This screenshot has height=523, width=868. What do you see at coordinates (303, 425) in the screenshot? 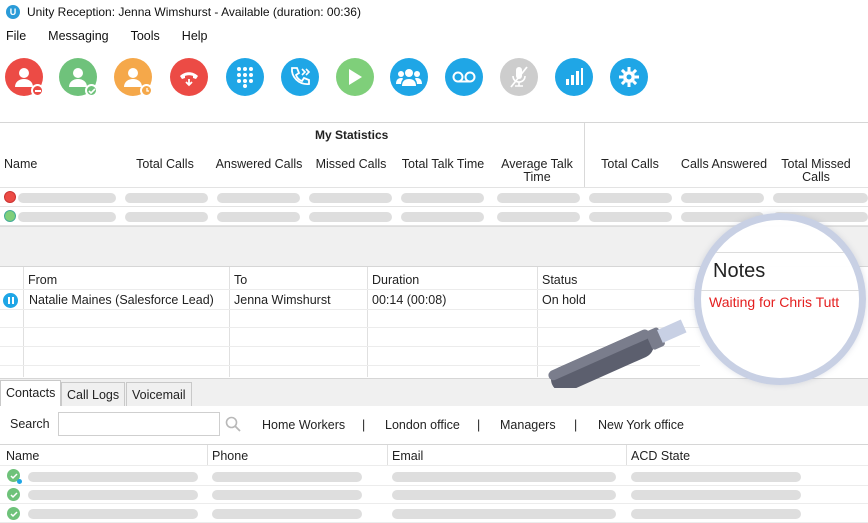
I see `group-home-workers: Home Workers` at bounding box center [303, 425].